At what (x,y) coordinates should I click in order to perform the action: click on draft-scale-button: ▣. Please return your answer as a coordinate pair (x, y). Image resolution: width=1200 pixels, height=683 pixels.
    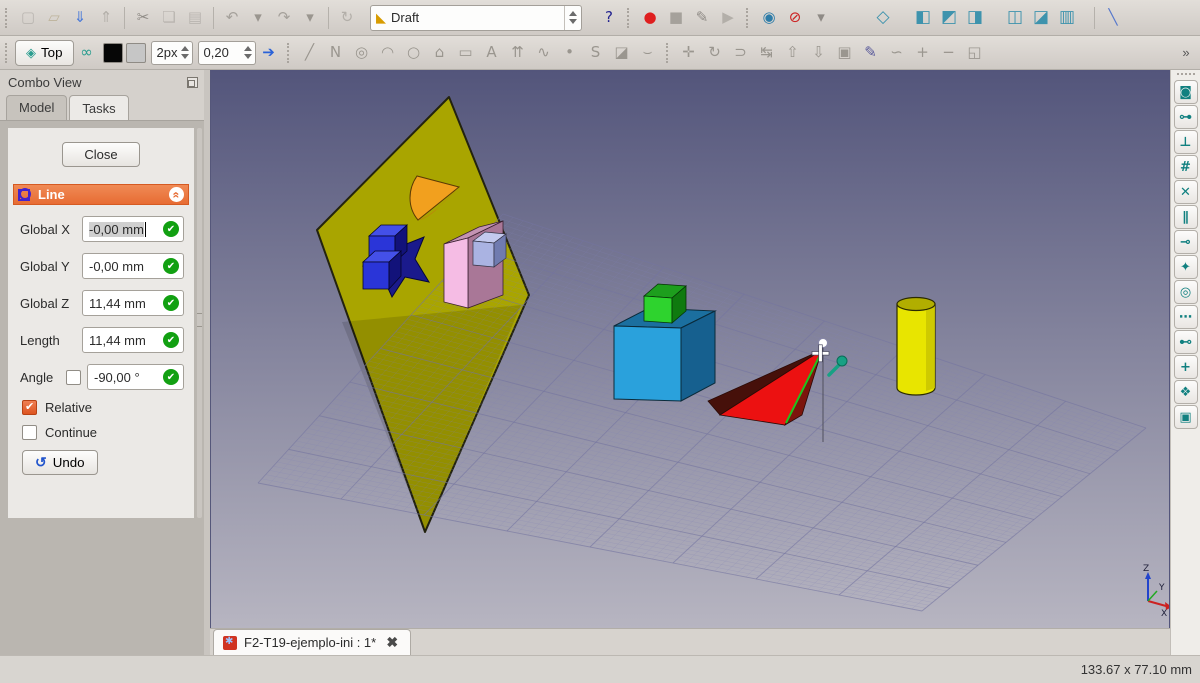
    Looking at the image, I should click on (845, 53).